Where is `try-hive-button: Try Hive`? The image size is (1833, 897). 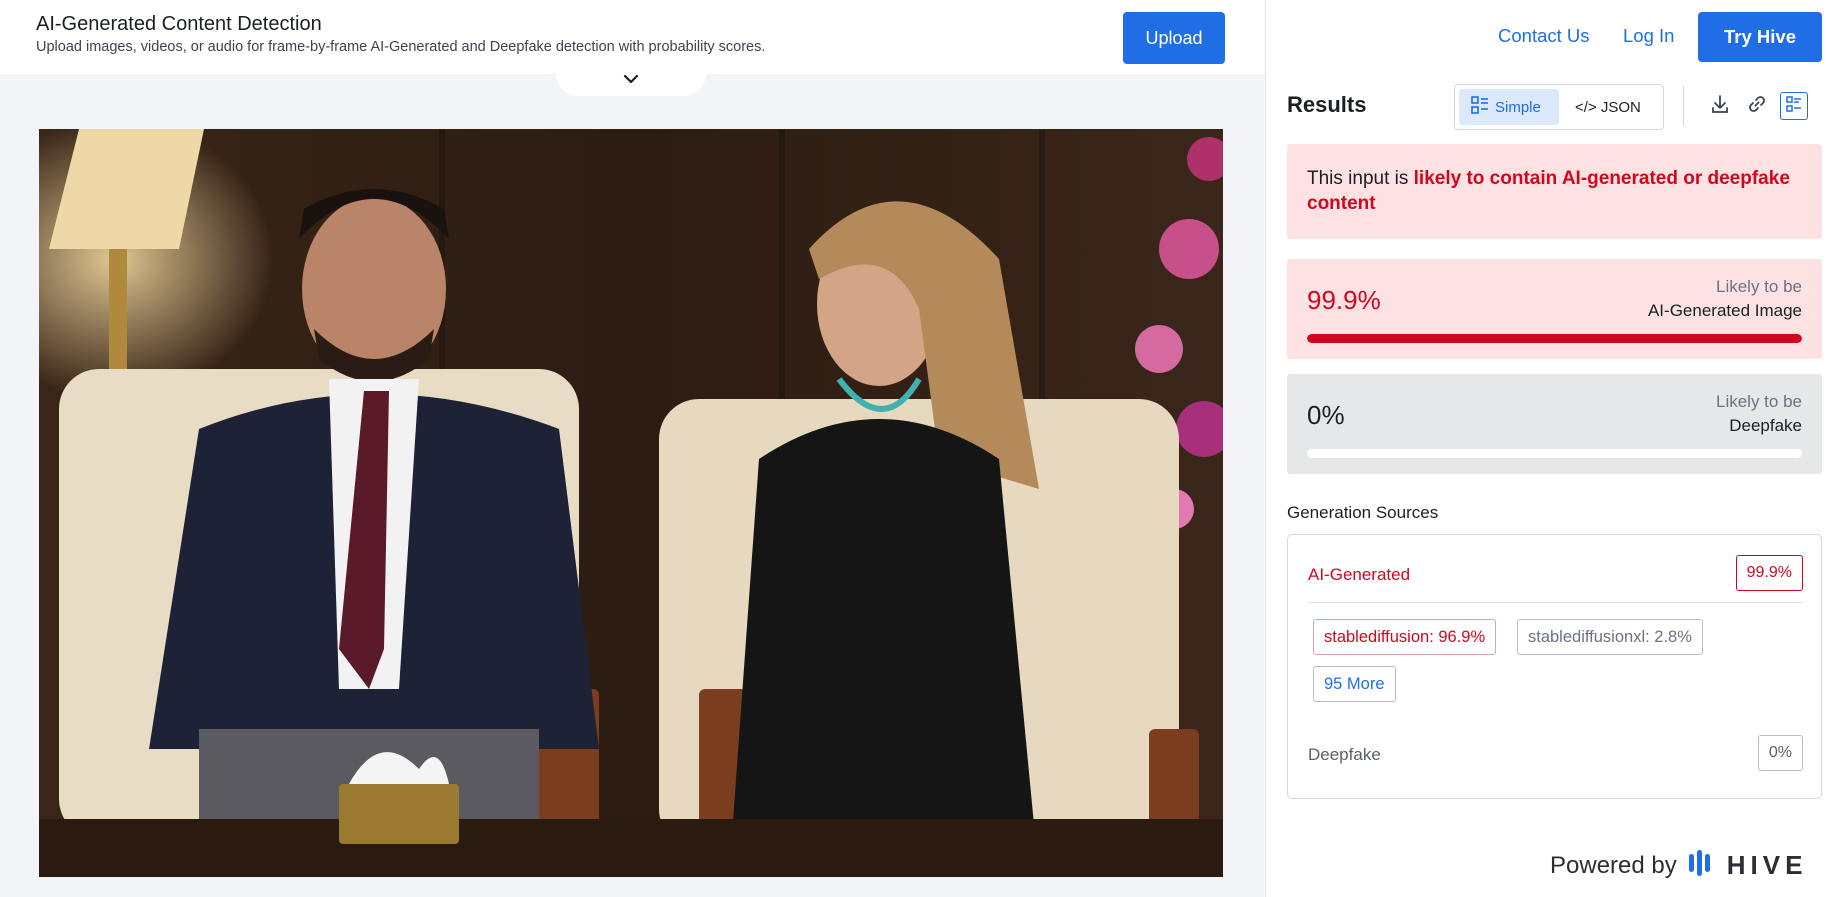
try-hive-button: Try Hive is located at coordinates (1760, 37).